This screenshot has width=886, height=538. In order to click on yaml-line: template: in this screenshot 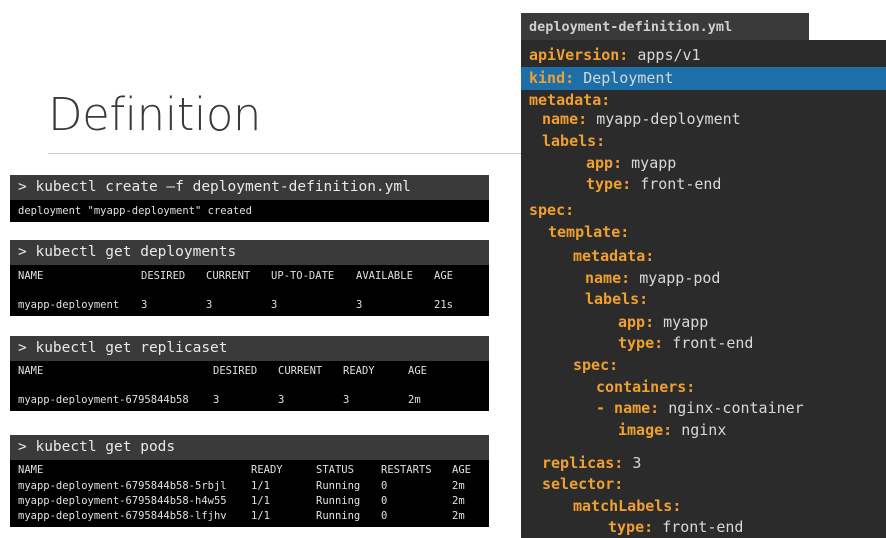, I will do `click(588, 232)`.